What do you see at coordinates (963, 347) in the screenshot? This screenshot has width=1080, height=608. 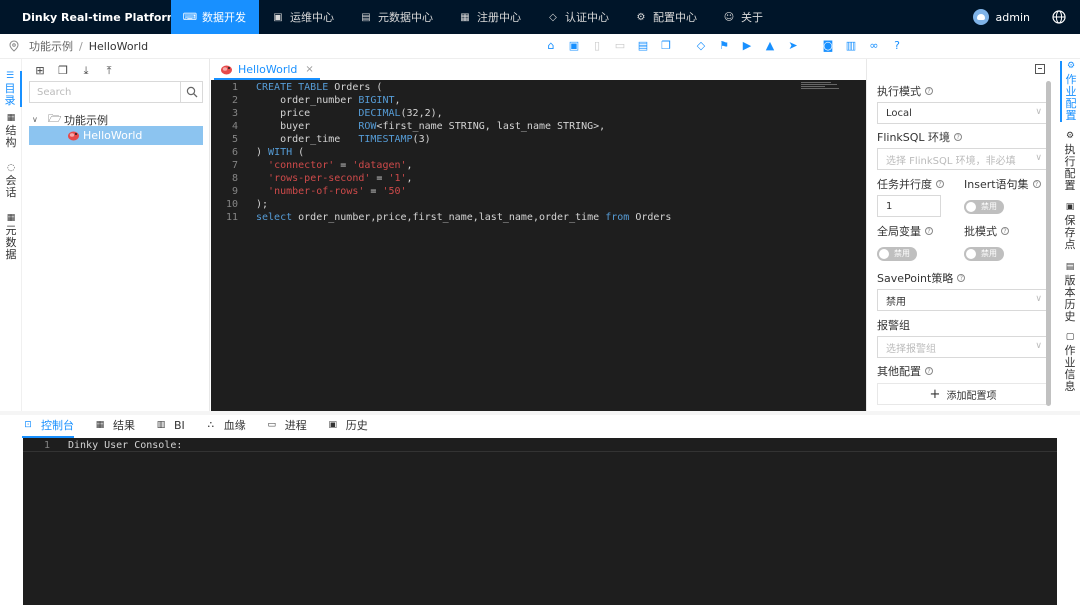 I see `alert-group-select: 选择报警组 ∨` at bounding box center [963, 347].